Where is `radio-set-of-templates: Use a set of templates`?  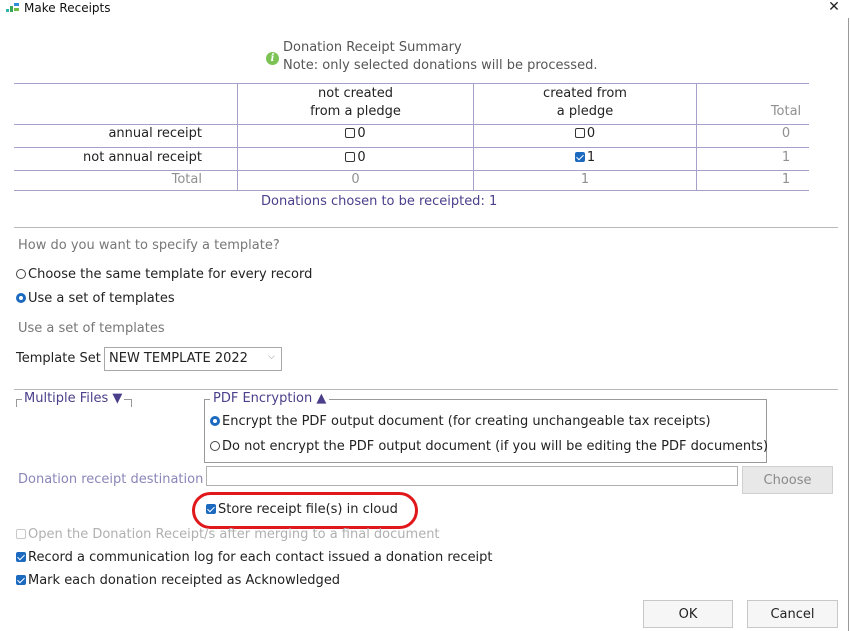 radio-set-of-templates: Use a set of templates is located at coordinates (95, 298).